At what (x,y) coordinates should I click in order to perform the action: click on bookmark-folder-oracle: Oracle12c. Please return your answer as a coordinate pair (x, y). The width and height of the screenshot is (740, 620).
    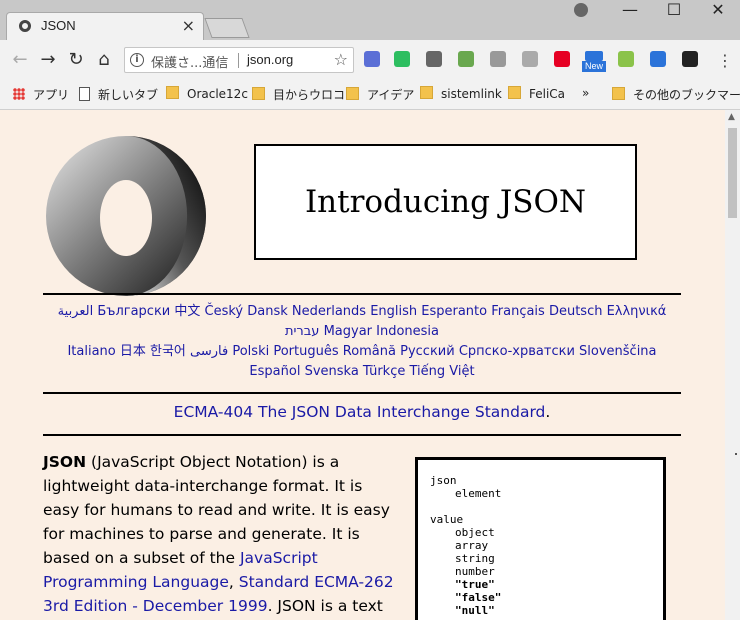
    Looking at the image, I should click on (207, 95).